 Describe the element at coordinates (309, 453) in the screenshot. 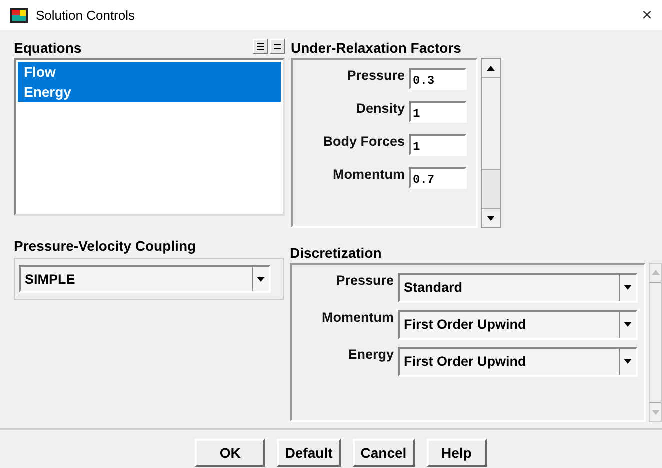

I see `dialog-button: Default` at that location.